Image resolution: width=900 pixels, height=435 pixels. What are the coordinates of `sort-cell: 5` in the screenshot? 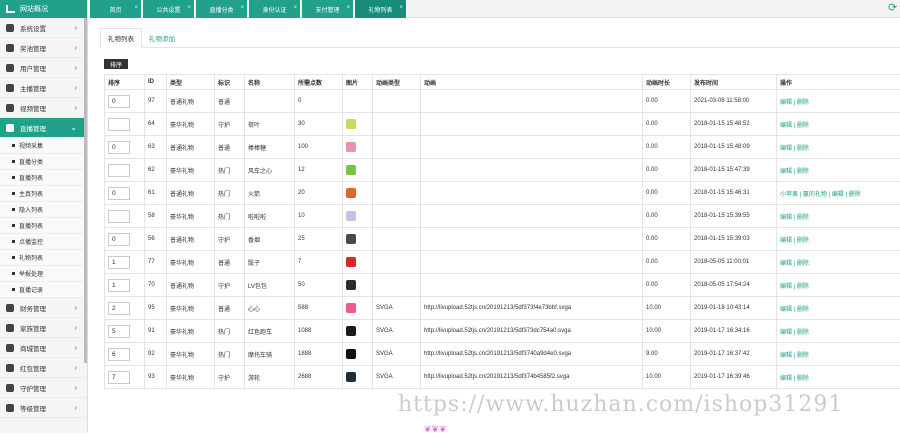 It's located at (125, 331).